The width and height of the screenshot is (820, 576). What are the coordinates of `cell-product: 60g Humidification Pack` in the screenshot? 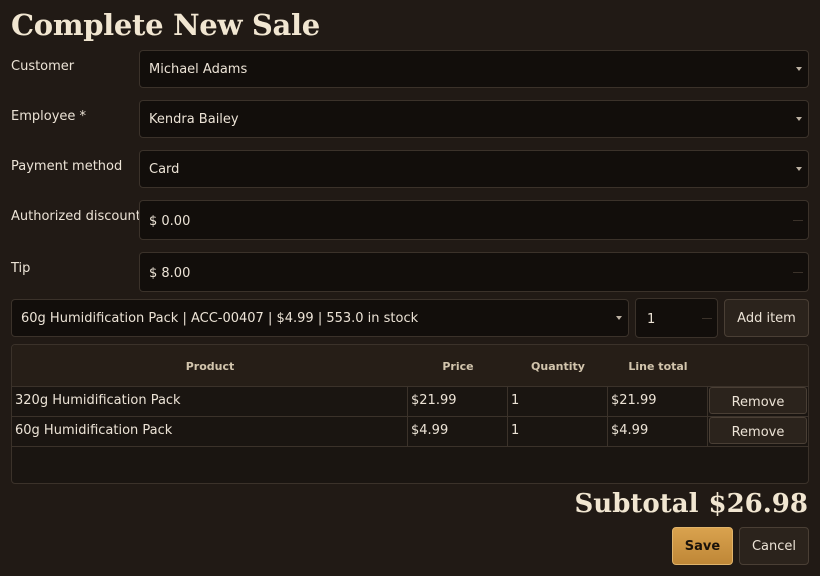 It's located at (210, 431).